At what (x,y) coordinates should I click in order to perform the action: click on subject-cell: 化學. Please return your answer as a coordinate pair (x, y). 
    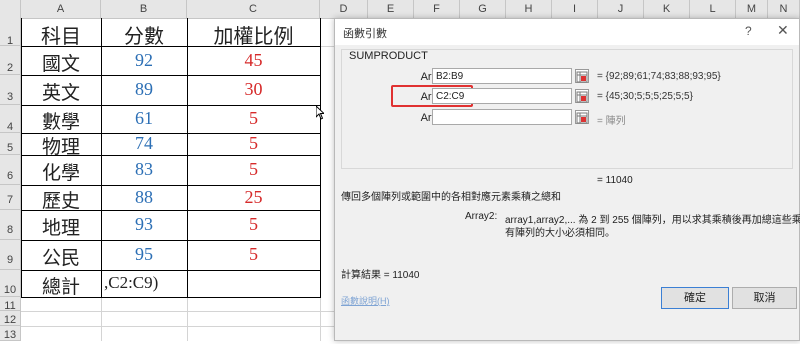
    Looking at the image, I should click on (61, 171).